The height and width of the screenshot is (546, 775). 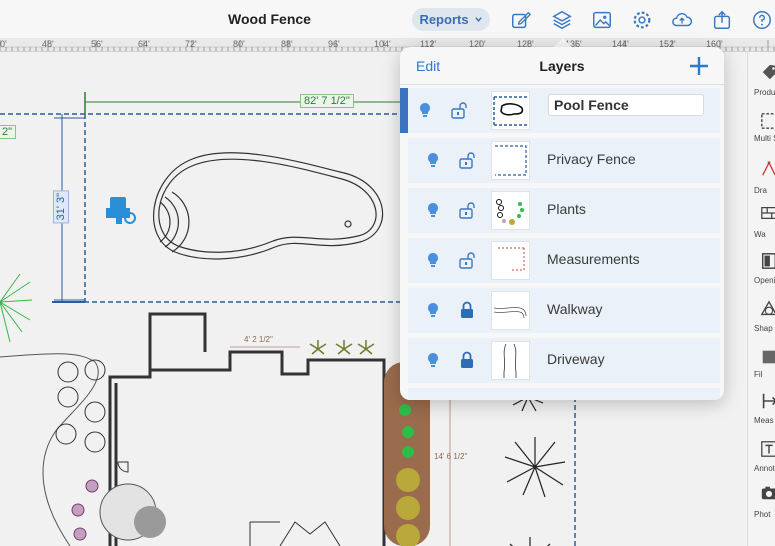 I want to click on layer-row-privacy-fence: Privacy Fence, so click(x=564, y=160).